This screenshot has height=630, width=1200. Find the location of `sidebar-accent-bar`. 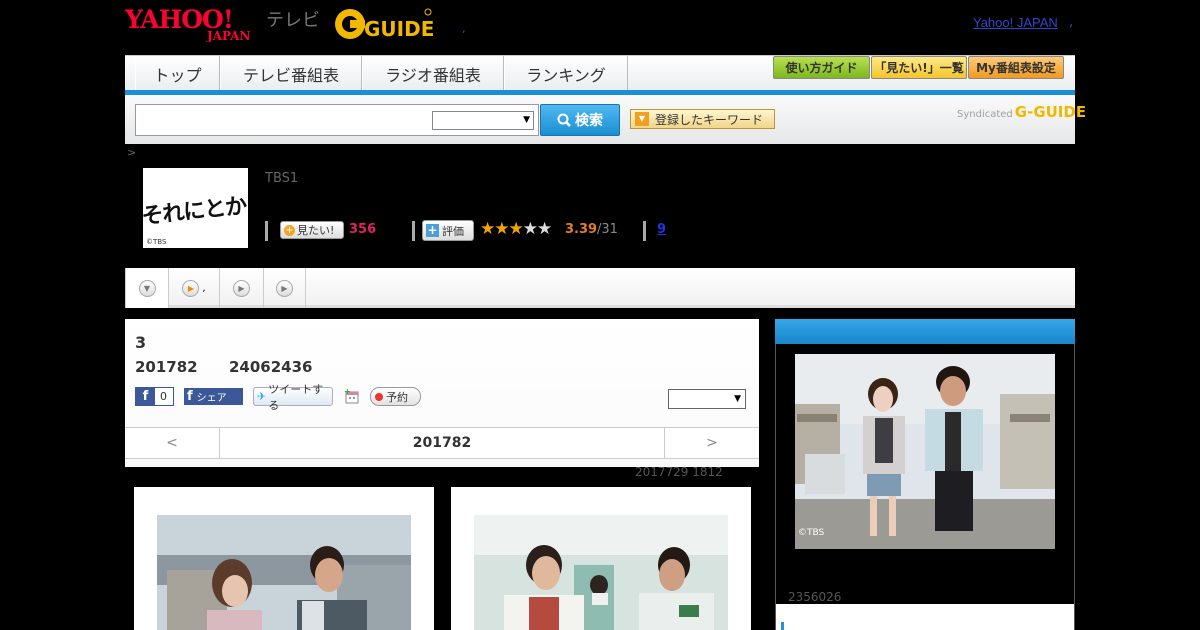

sidebar-accent-bar is located at coordinates (782, 626).